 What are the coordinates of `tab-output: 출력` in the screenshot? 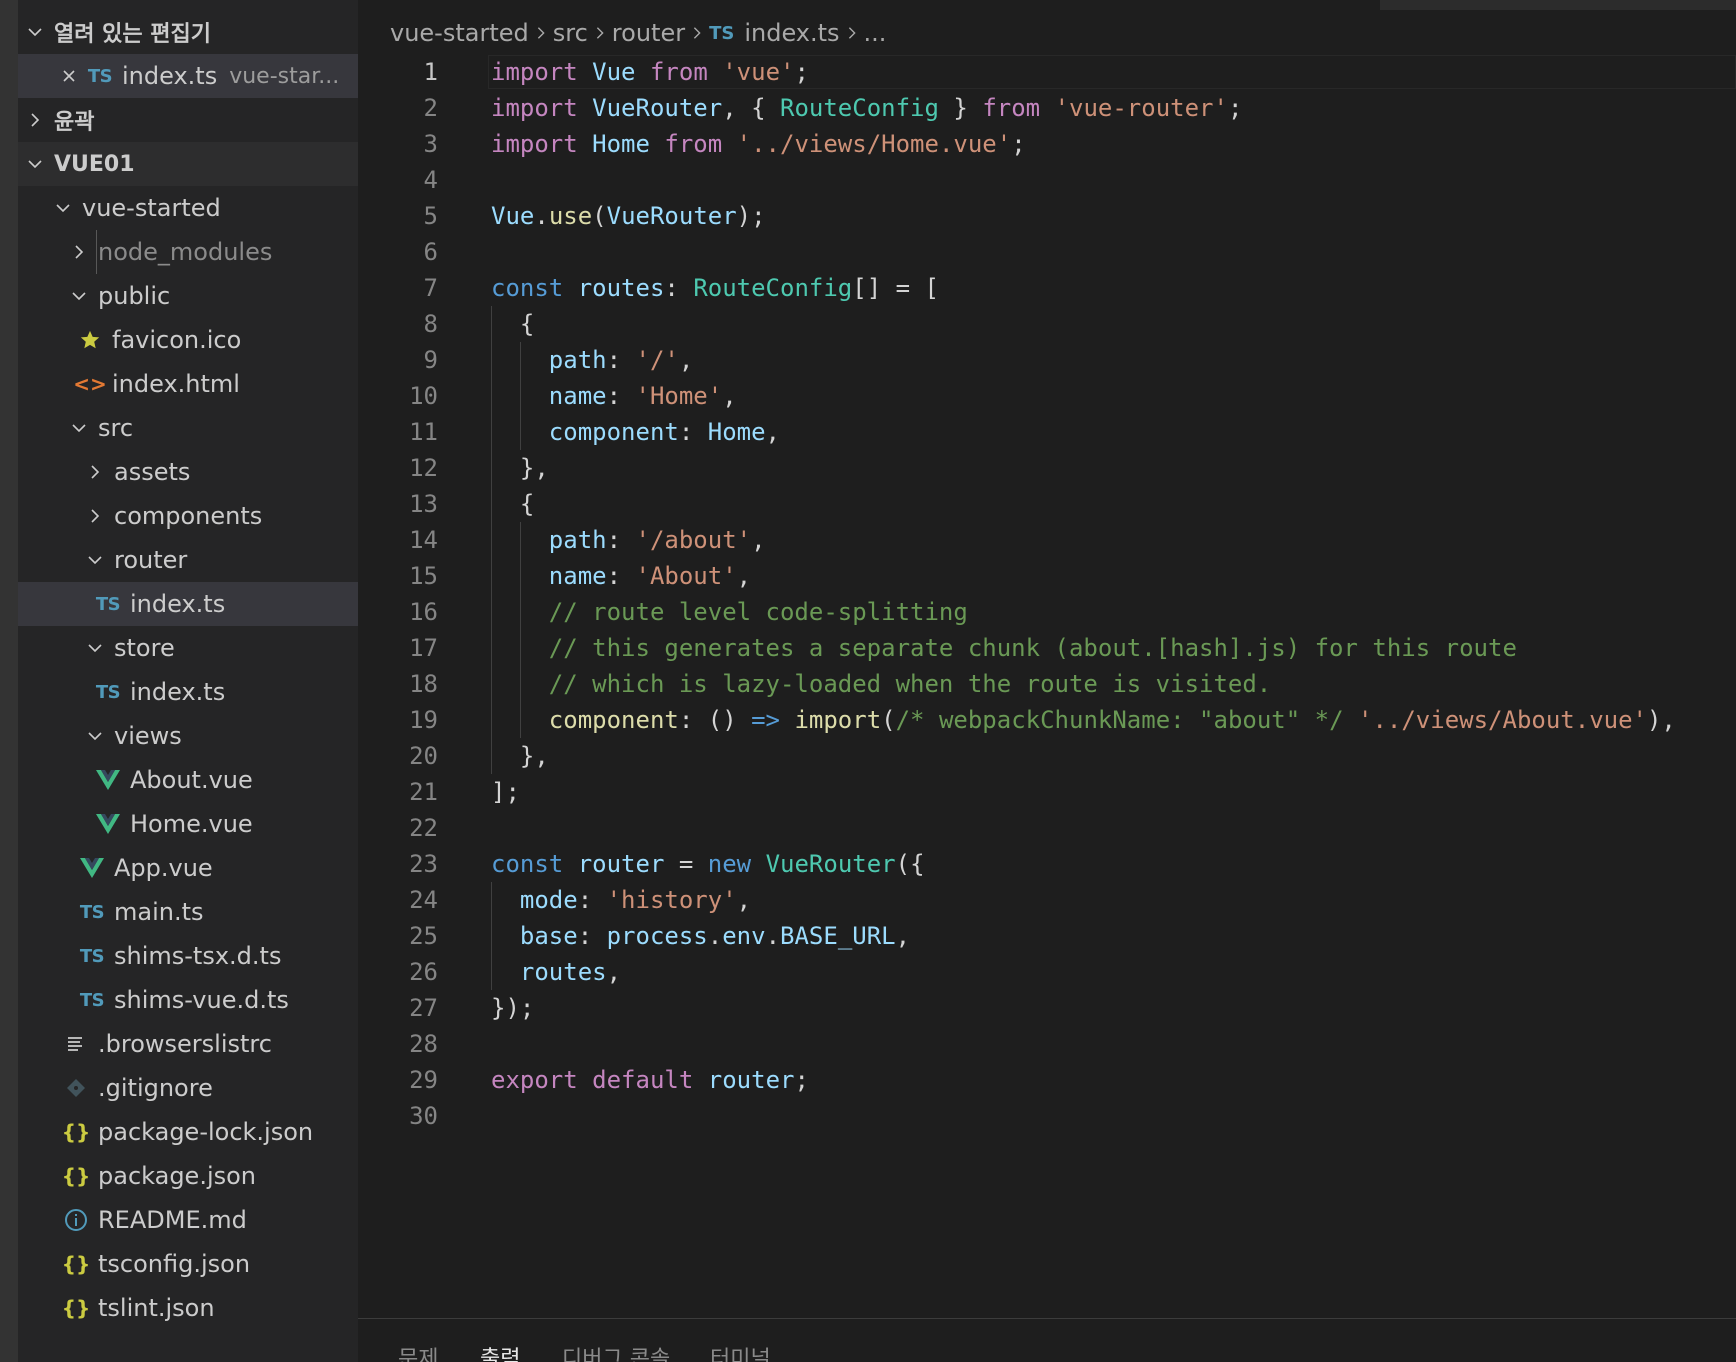 It's located at (500, 1351).